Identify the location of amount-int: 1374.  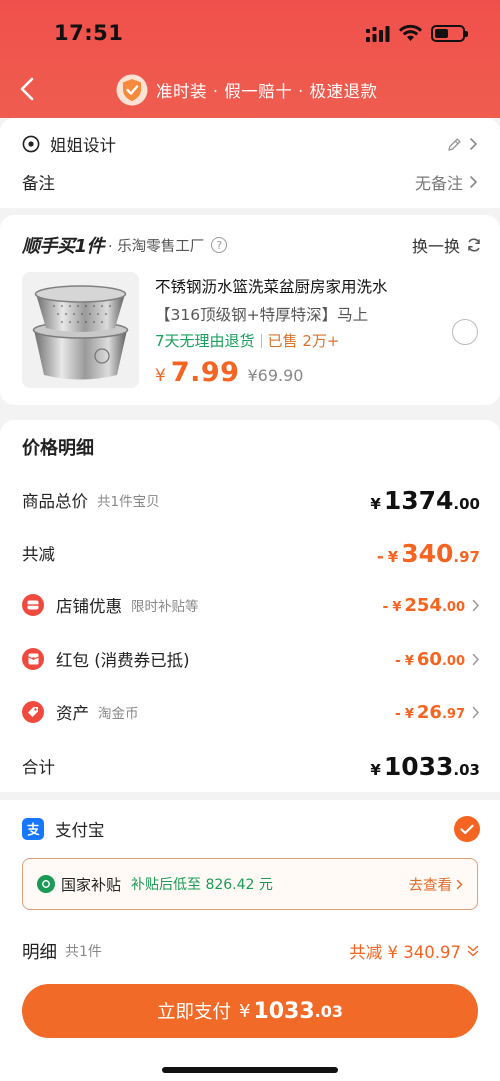
(418, 500).